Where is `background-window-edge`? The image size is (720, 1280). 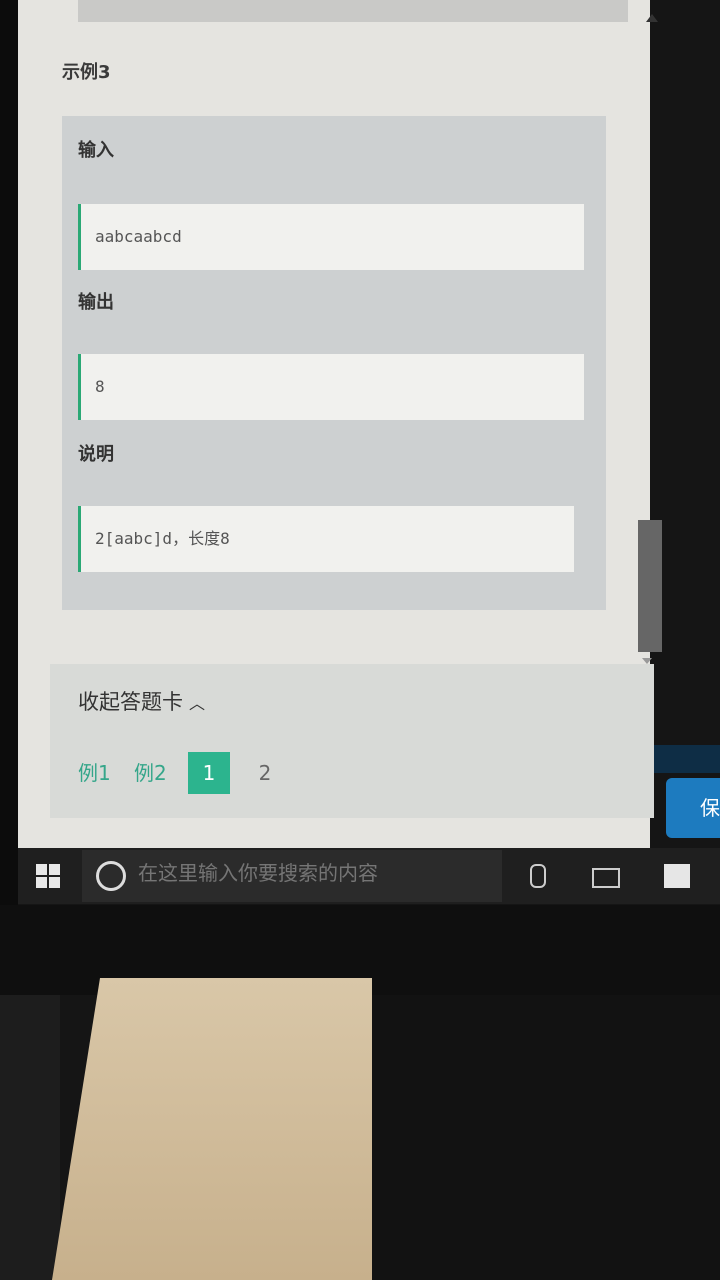 background-window-edge is located at coordinates (687, 759).